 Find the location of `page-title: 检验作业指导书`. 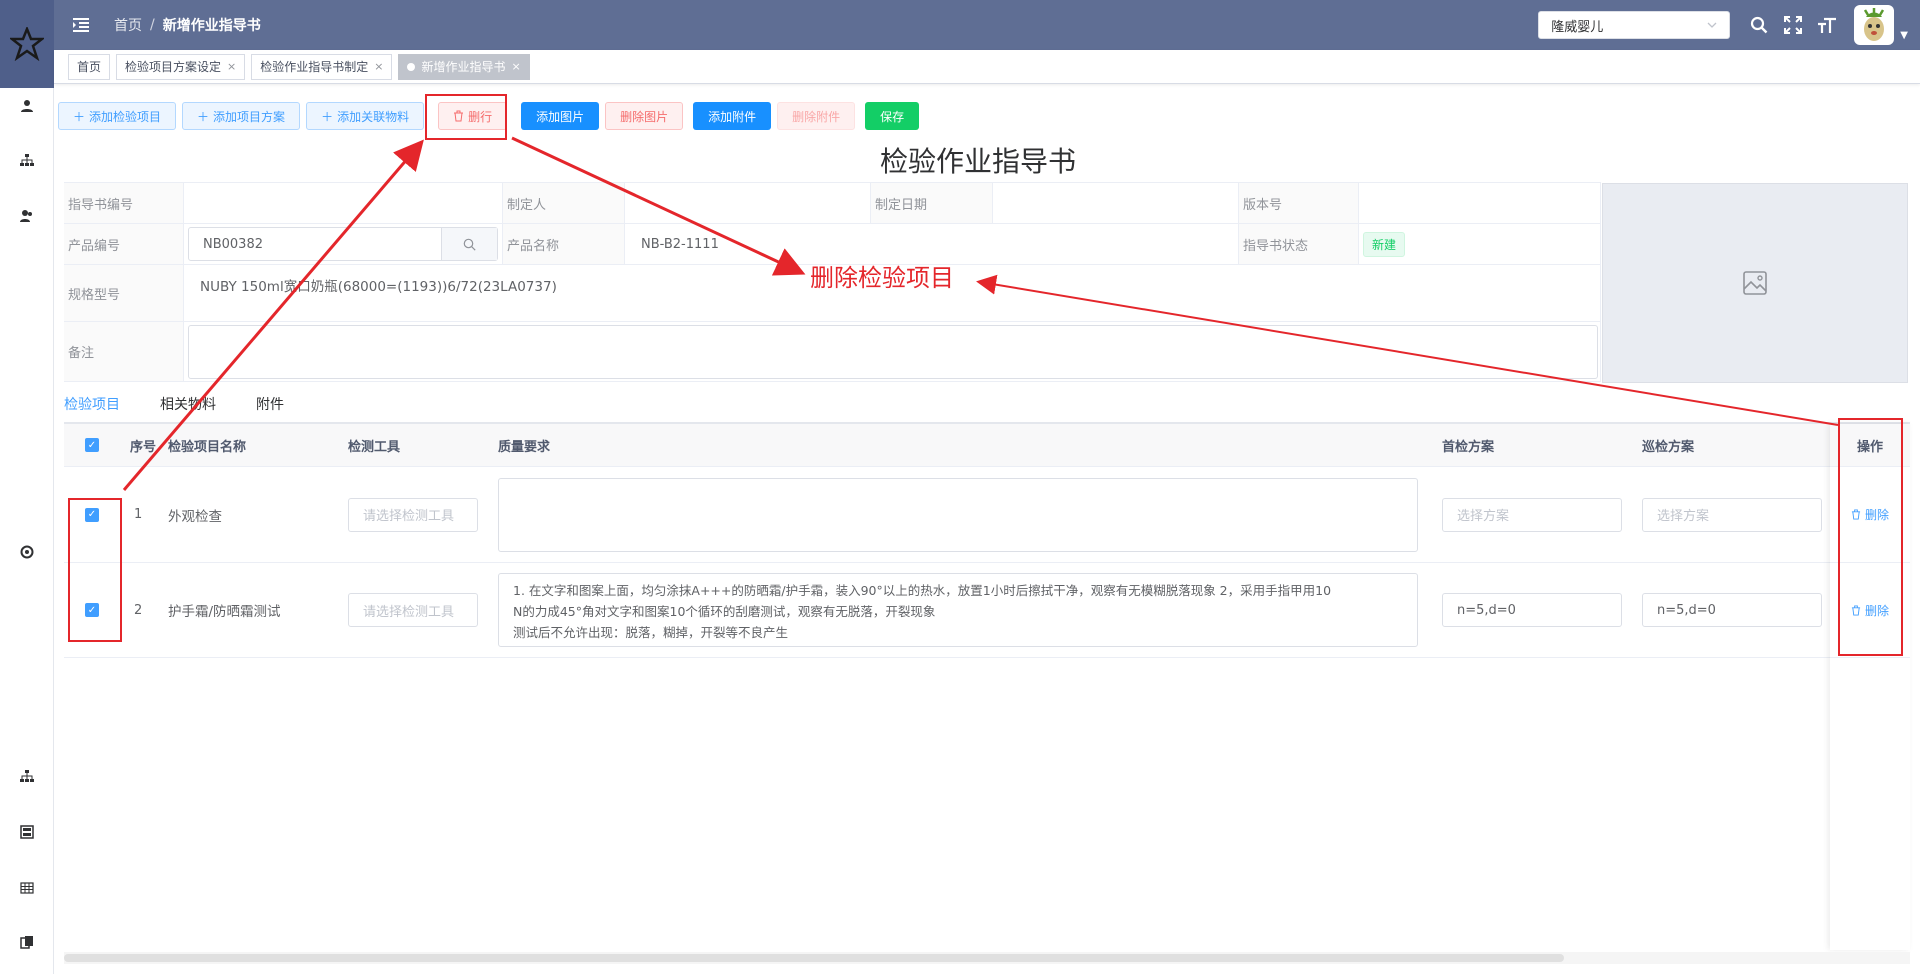

page-title: 检验作业指导书 is located at coordinates (978, 161).